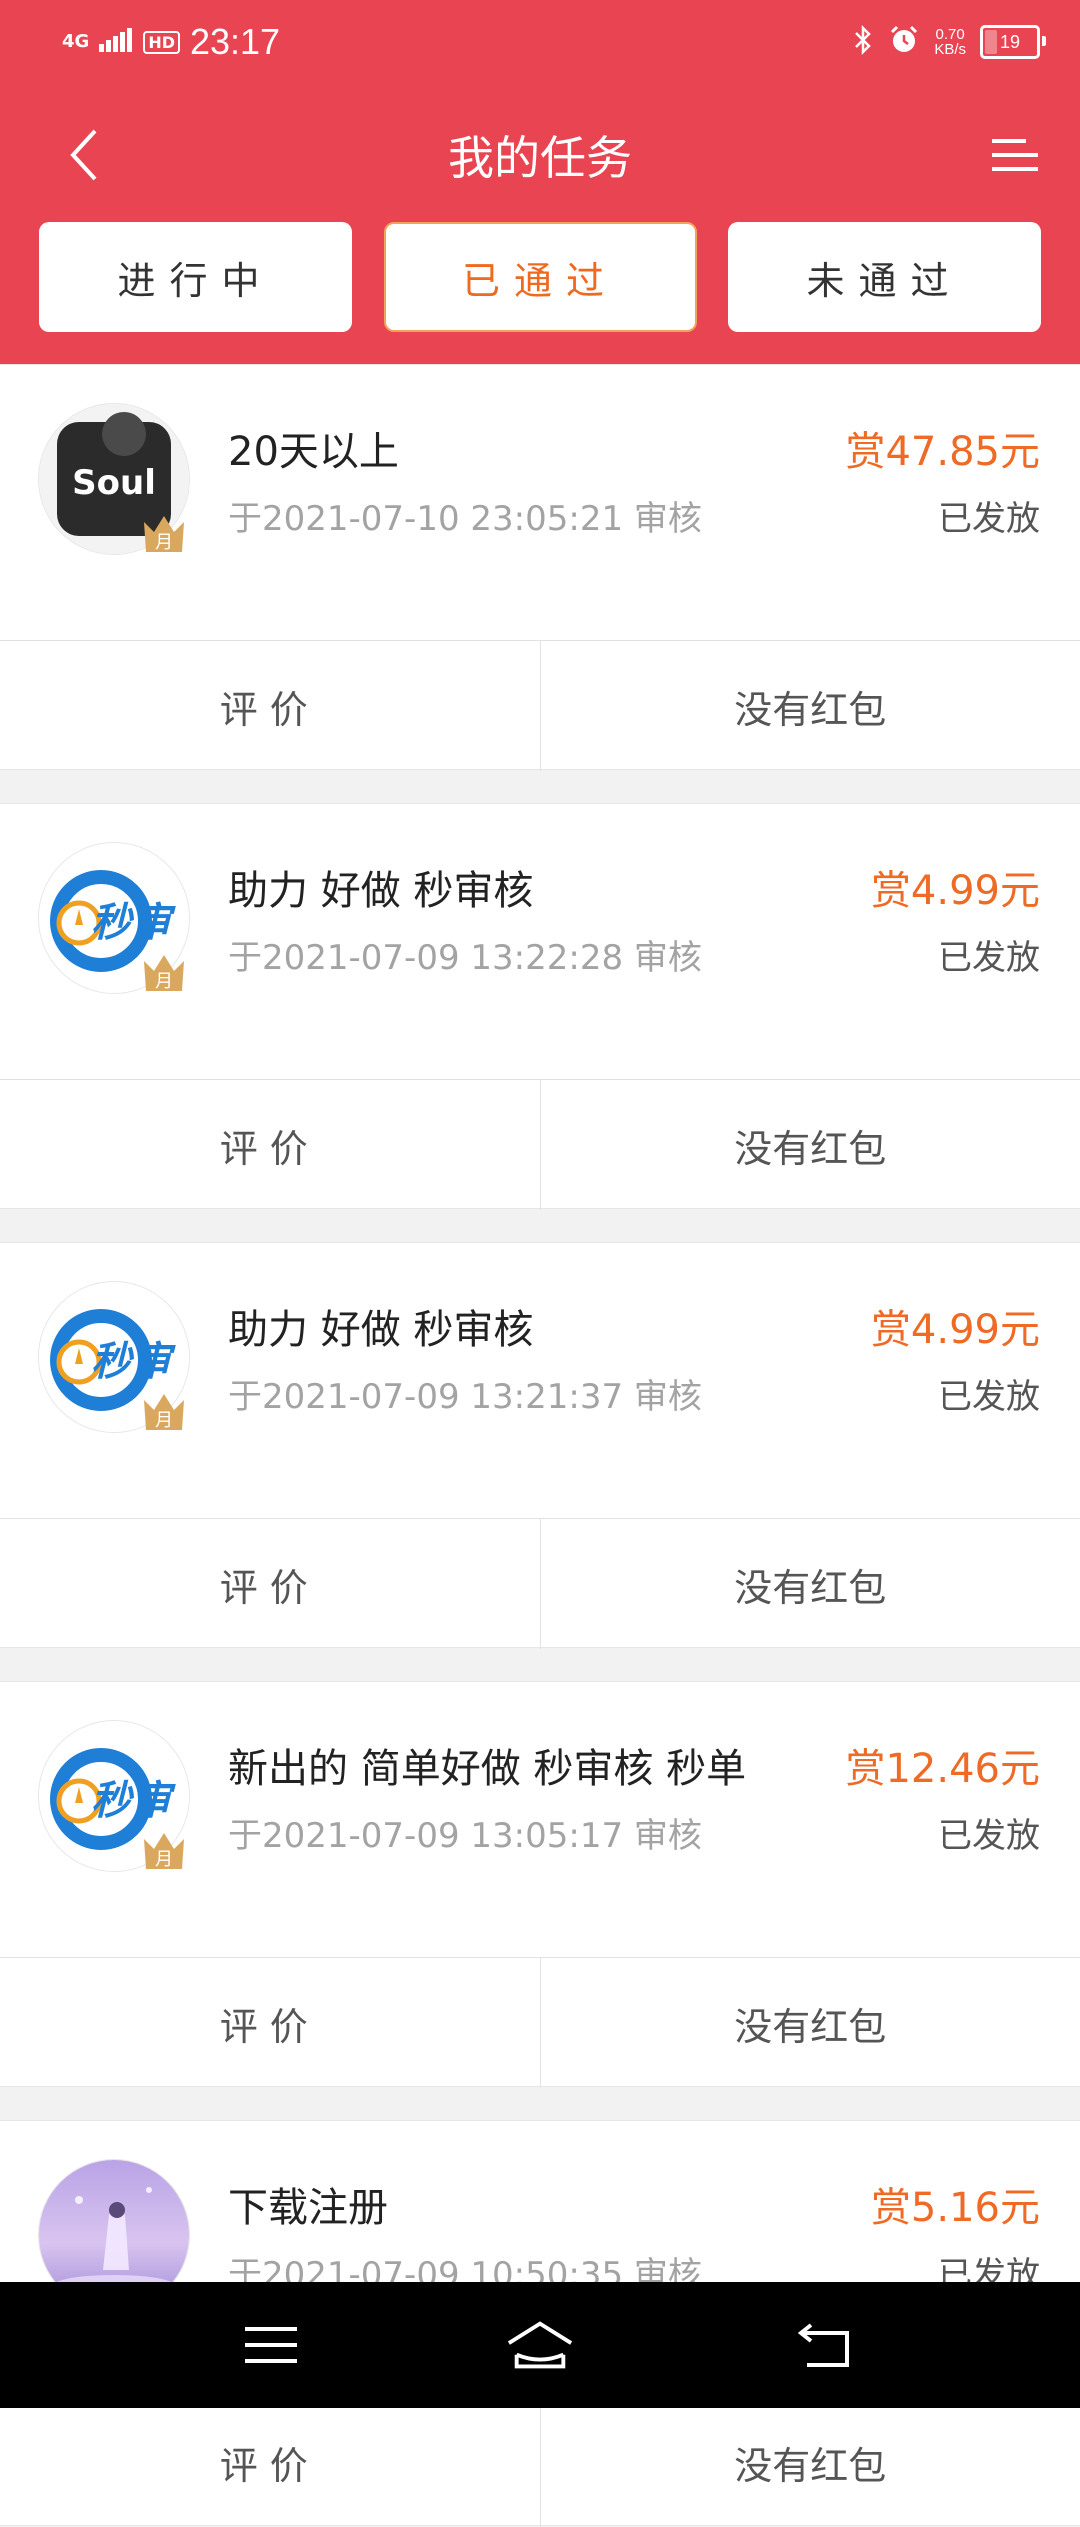  Describe the element at coordinates (942, 448) in the screenshot. I see `reward-amount: 赏47.85元` at that location.